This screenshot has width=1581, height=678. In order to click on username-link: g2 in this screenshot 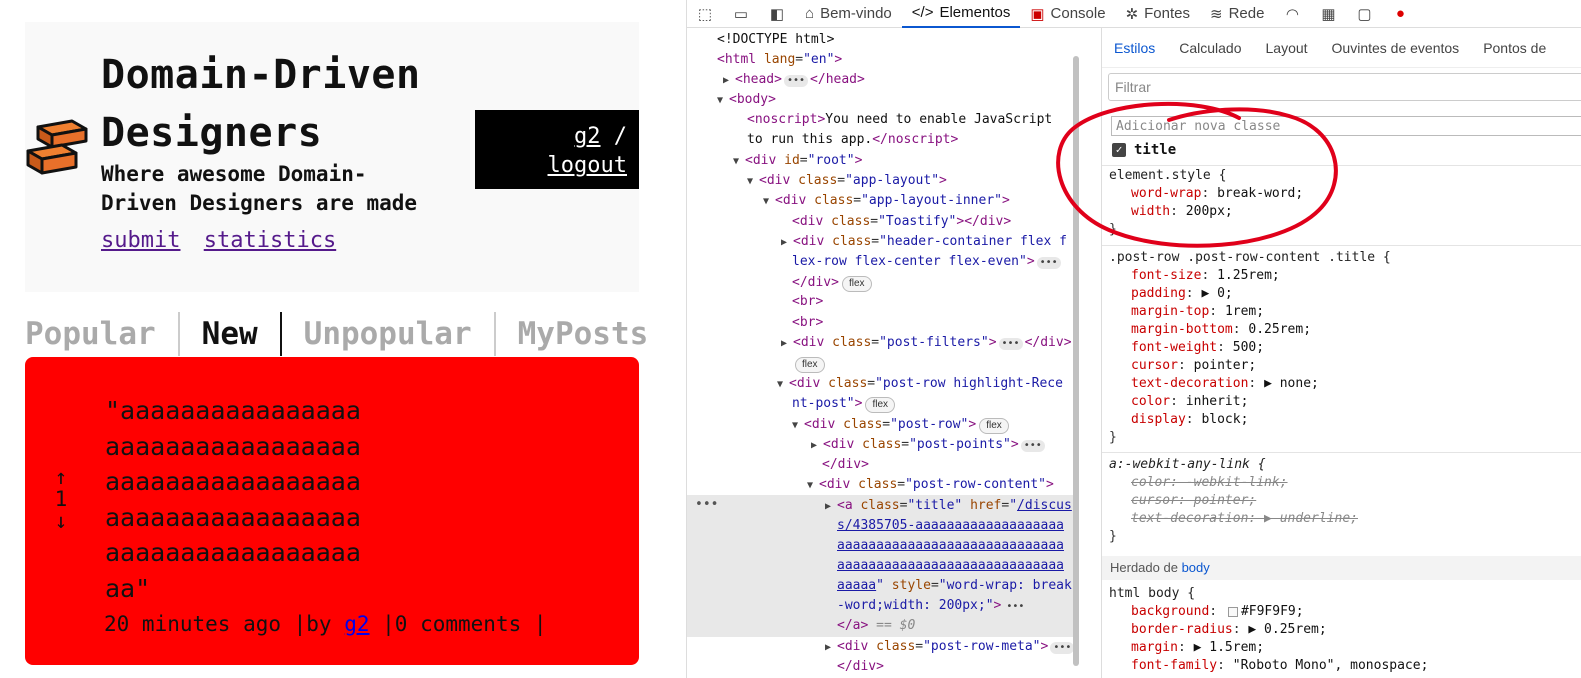, I will do `click(587, 136)`.